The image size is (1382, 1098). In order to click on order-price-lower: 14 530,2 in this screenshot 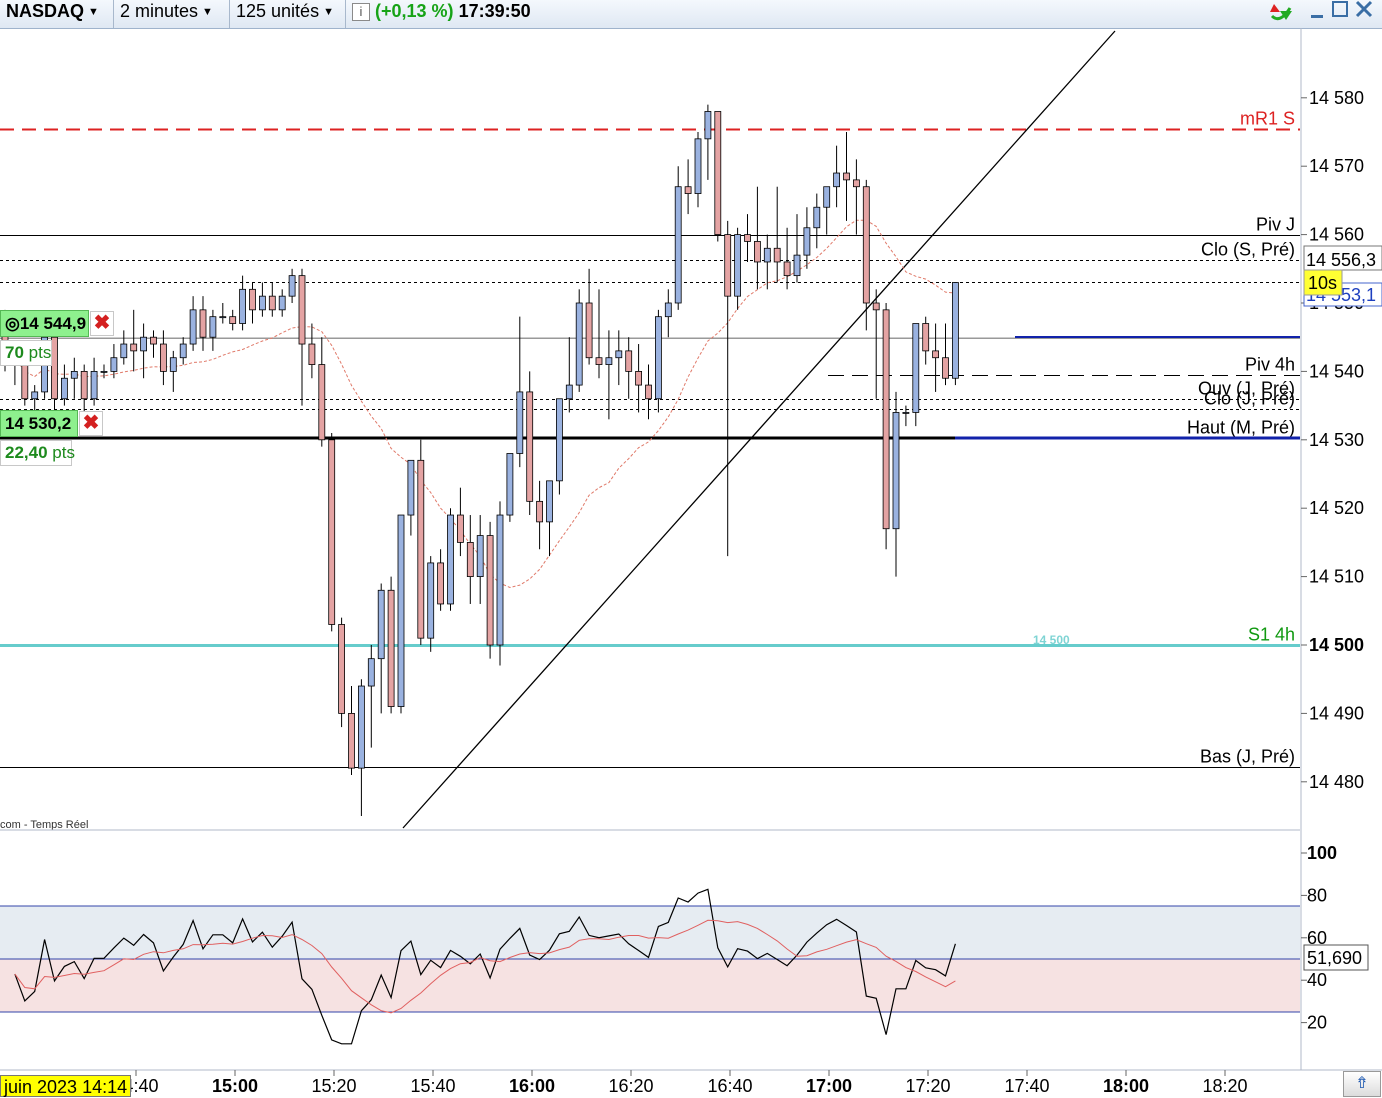, I will do `click(39, 423)`.